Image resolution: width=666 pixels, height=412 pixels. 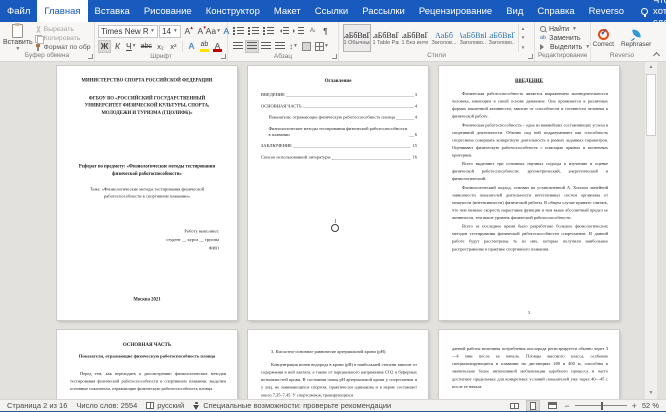 What do you see at coordinates (160, 46) in the screenshot?
I see `subscript-button: x₂` at bounding box center [160, 46].